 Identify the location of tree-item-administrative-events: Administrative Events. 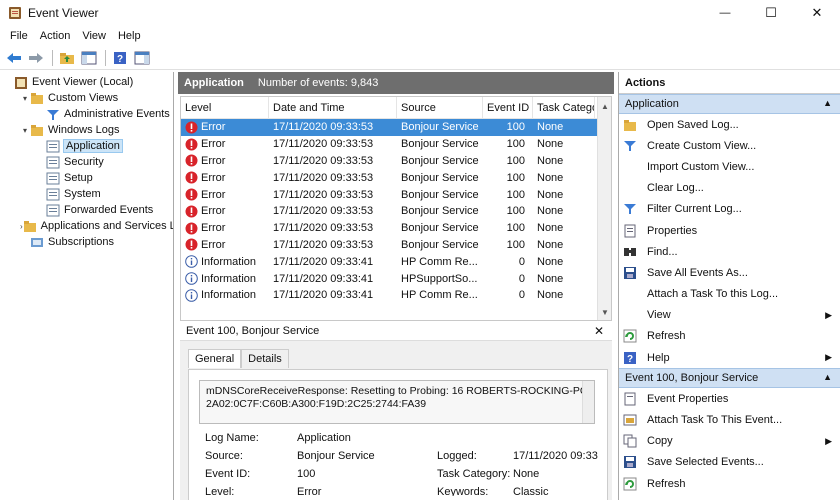
(86, 114).